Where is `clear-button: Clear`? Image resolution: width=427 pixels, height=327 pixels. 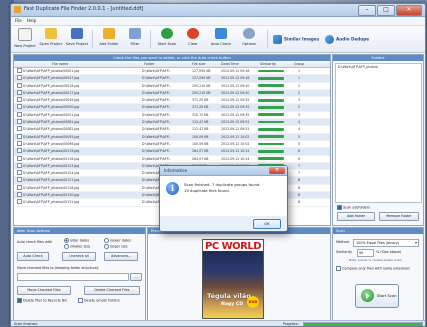 clear-button: Clear is located at coordinates (193, 39).